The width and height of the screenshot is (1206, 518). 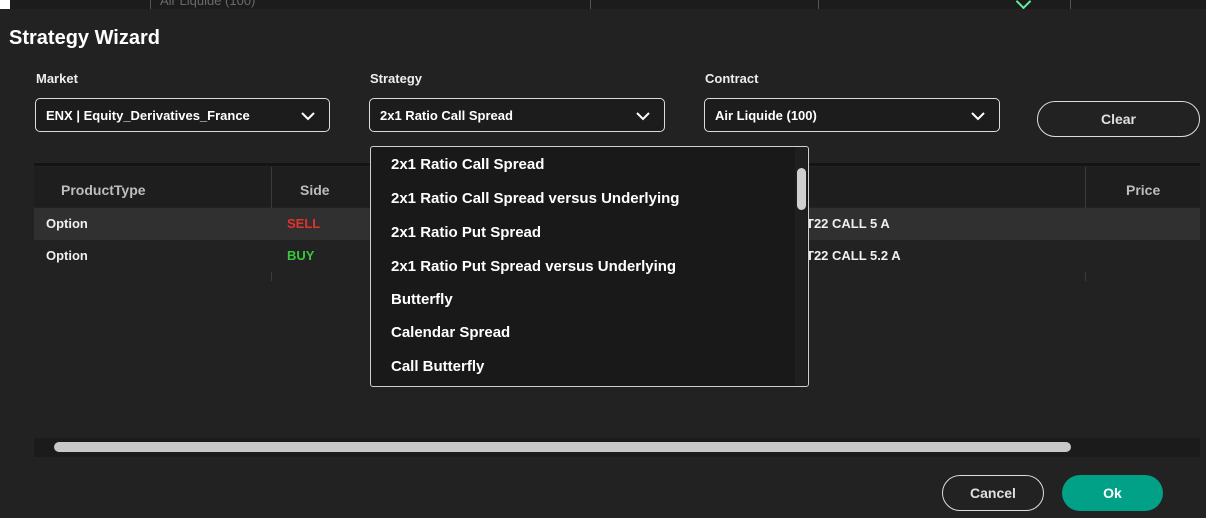 I want to click on contract-select: Air Liquide (100), so click(x=852, y=115).